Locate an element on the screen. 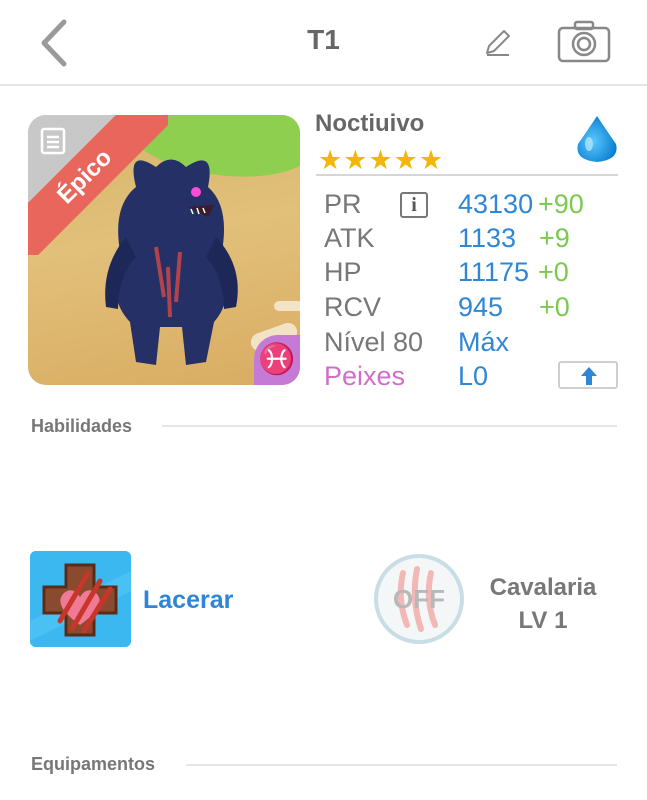 The width and height of the screenshot is (647, 800). water-drop-icon is located at coordinates (597, 139).